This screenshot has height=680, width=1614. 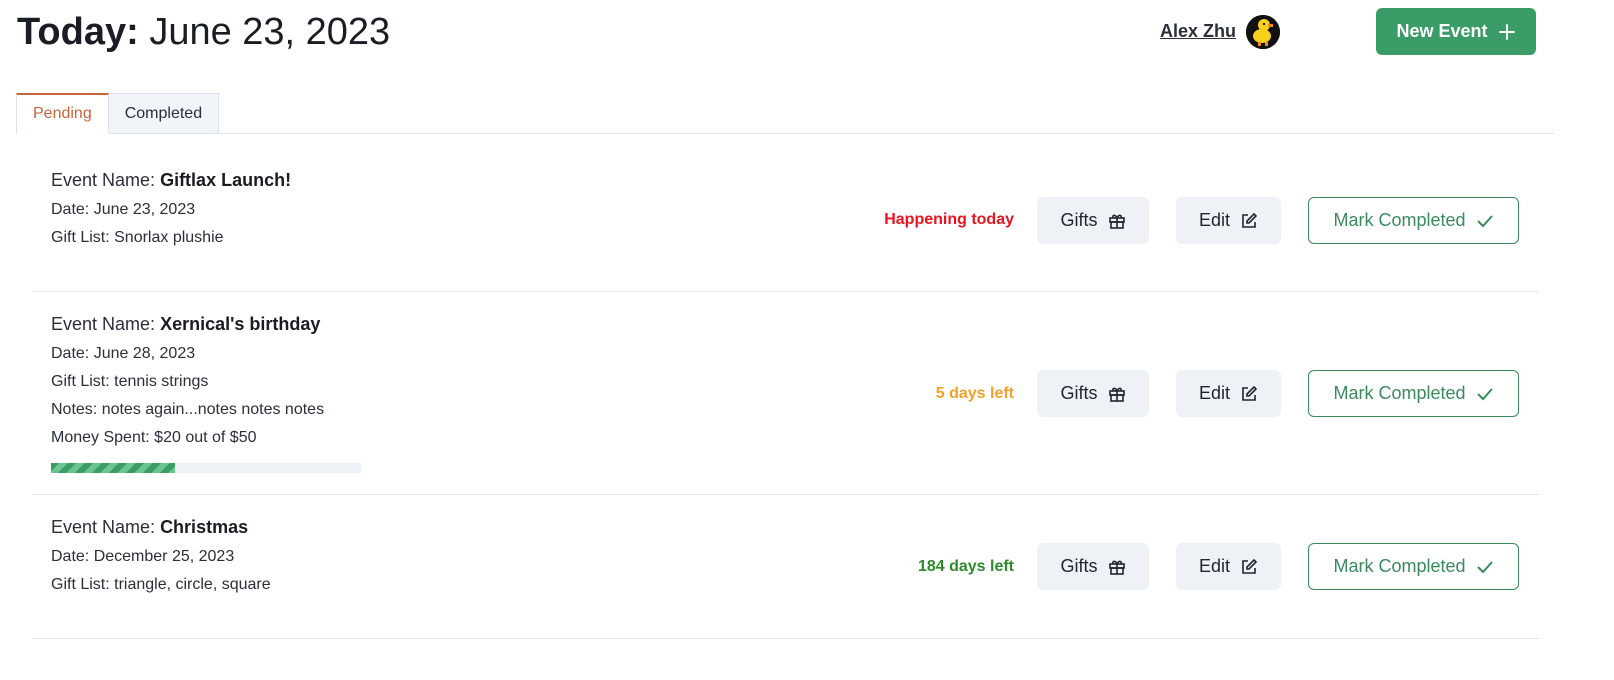 What do you see at coordinates (113, 468) in the screenshot?
I see `money-progress-fill` at bounding box center [113, 468].